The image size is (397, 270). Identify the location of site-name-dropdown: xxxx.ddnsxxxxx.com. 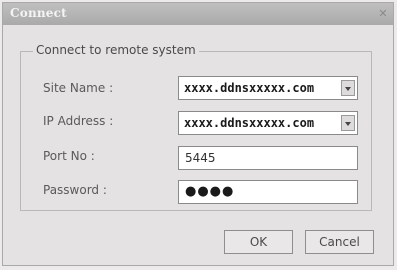
(268, 88).